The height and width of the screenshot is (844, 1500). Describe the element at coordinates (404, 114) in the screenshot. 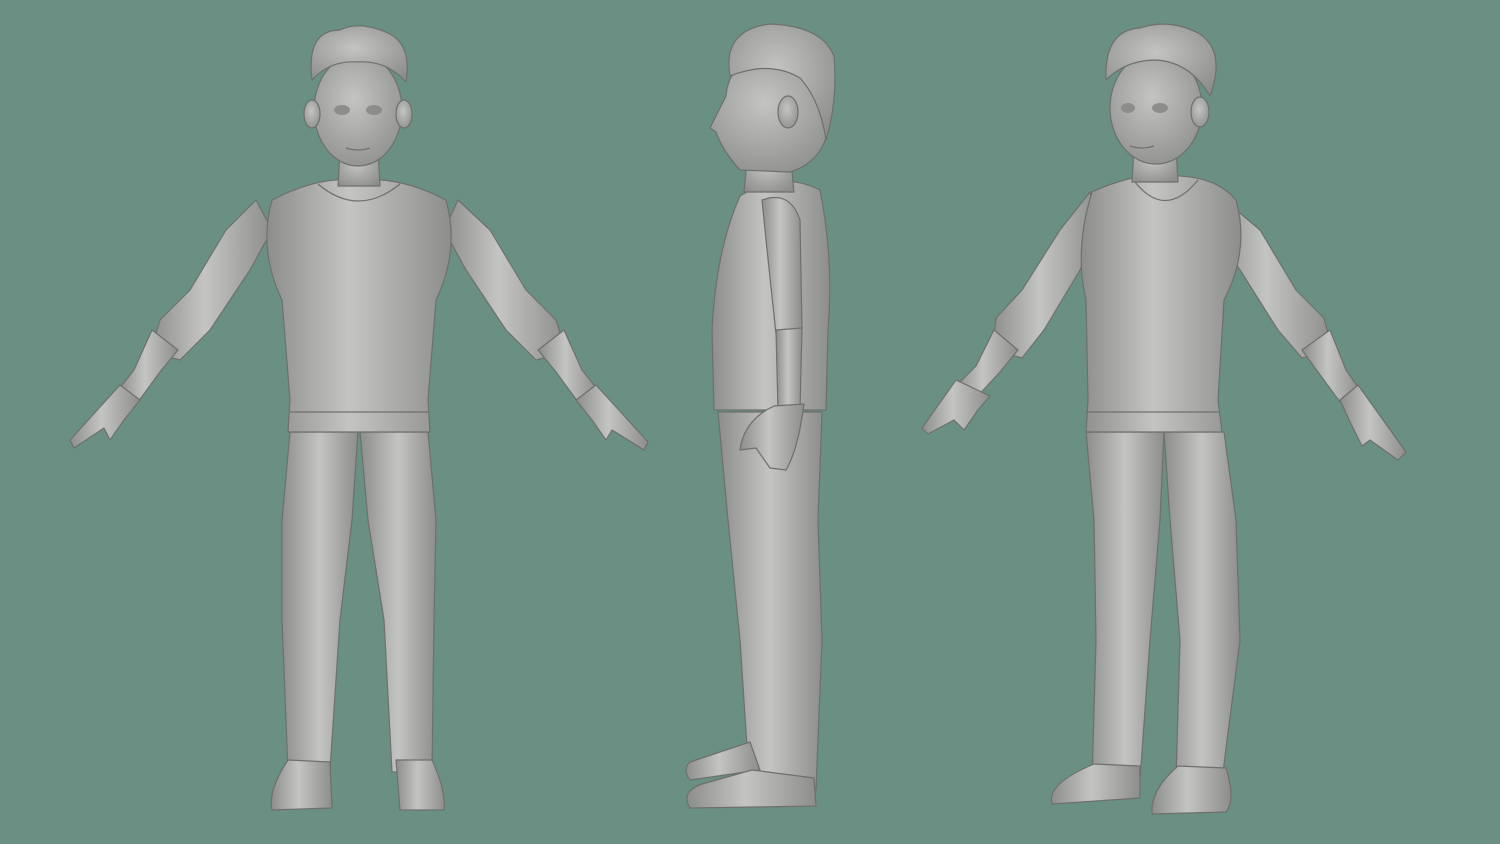

I see `right-ear` at that location.